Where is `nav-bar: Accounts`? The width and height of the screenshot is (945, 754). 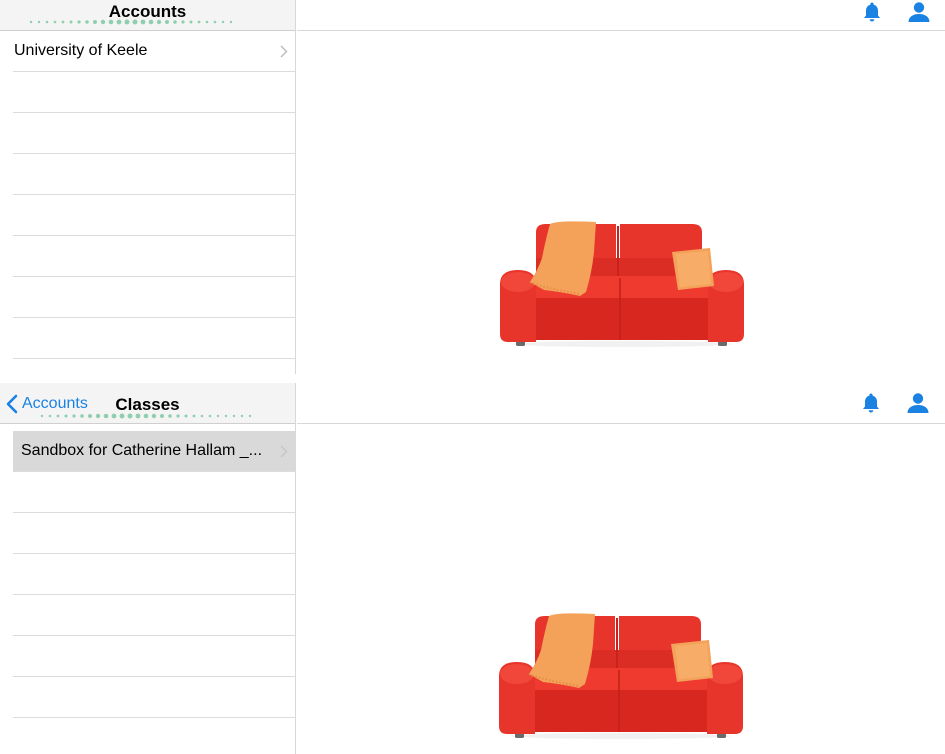 nav-bar: Accounts is located at coordinates (147, 15).